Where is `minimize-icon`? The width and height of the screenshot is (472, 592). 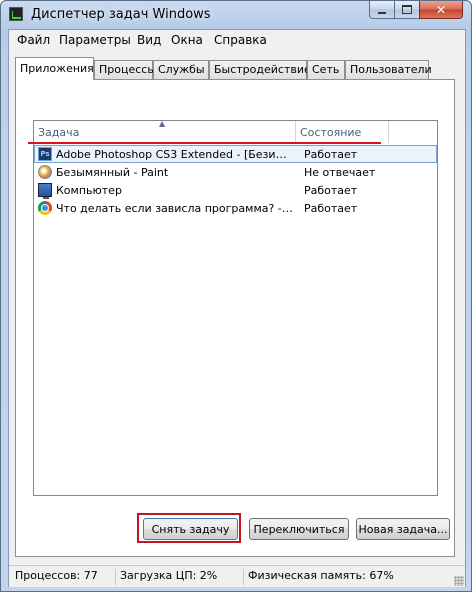 minimize-icon is located at coordinates (382, 12).